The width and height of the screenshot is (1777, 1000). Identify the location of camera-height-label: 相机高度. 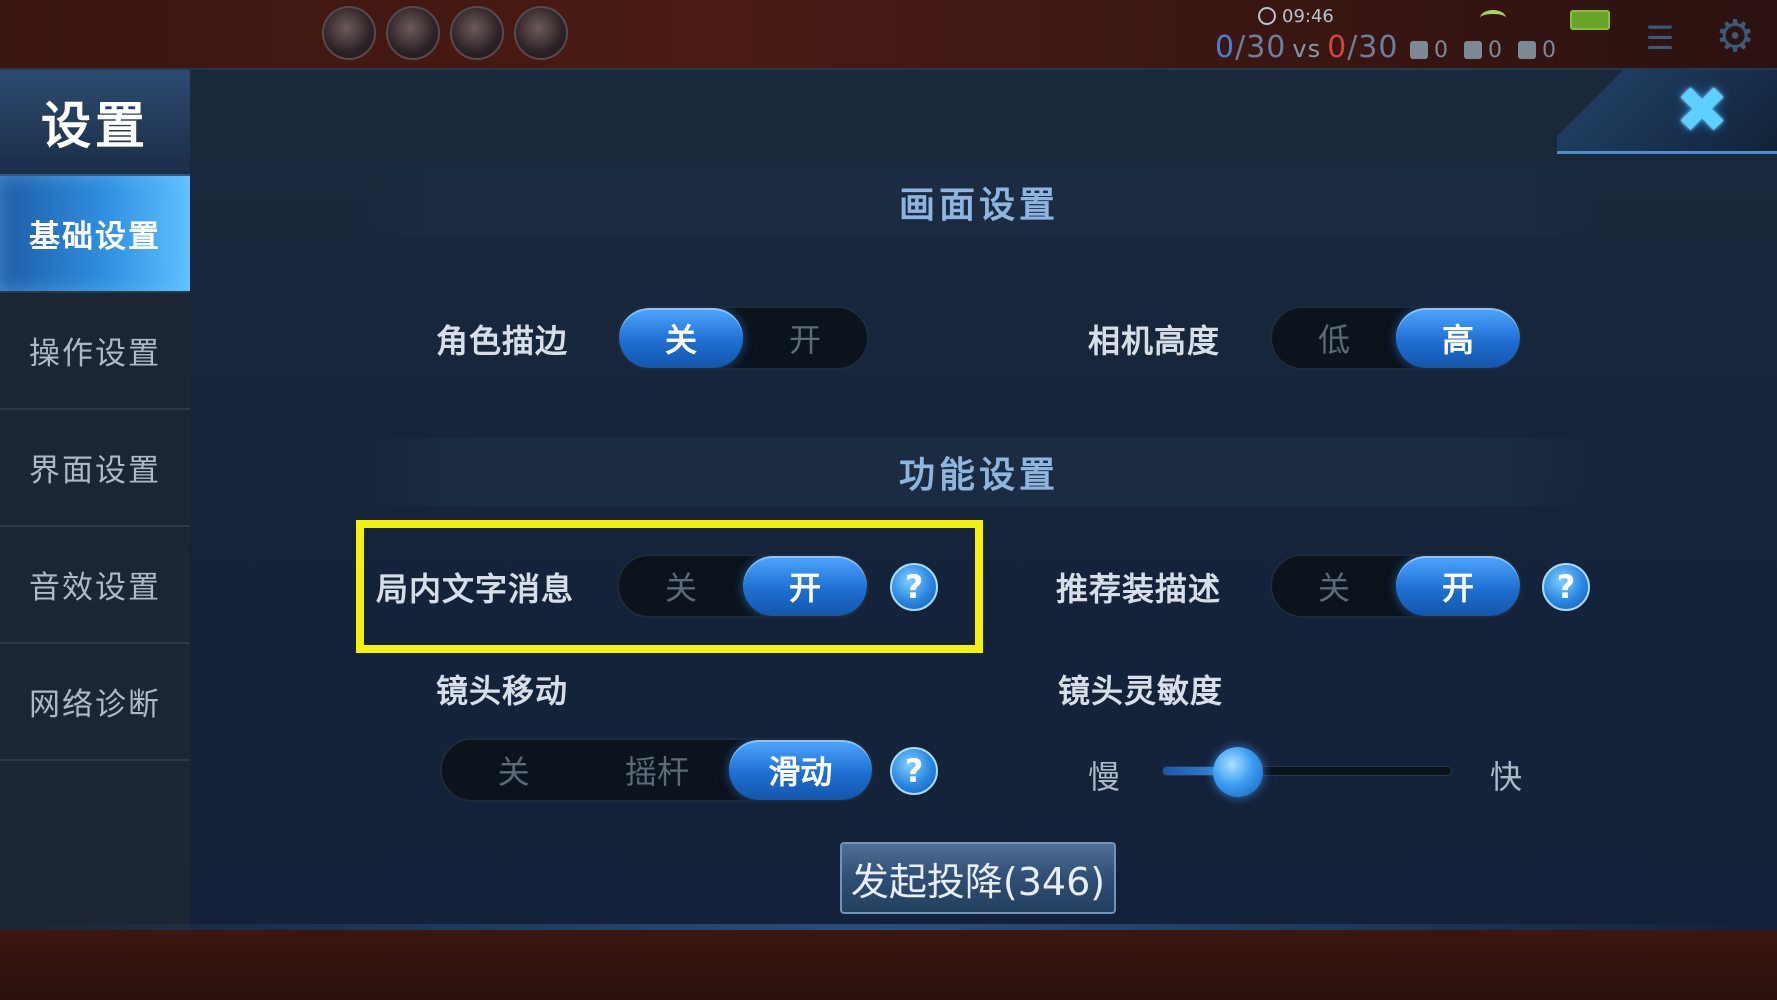
(1154, 341).